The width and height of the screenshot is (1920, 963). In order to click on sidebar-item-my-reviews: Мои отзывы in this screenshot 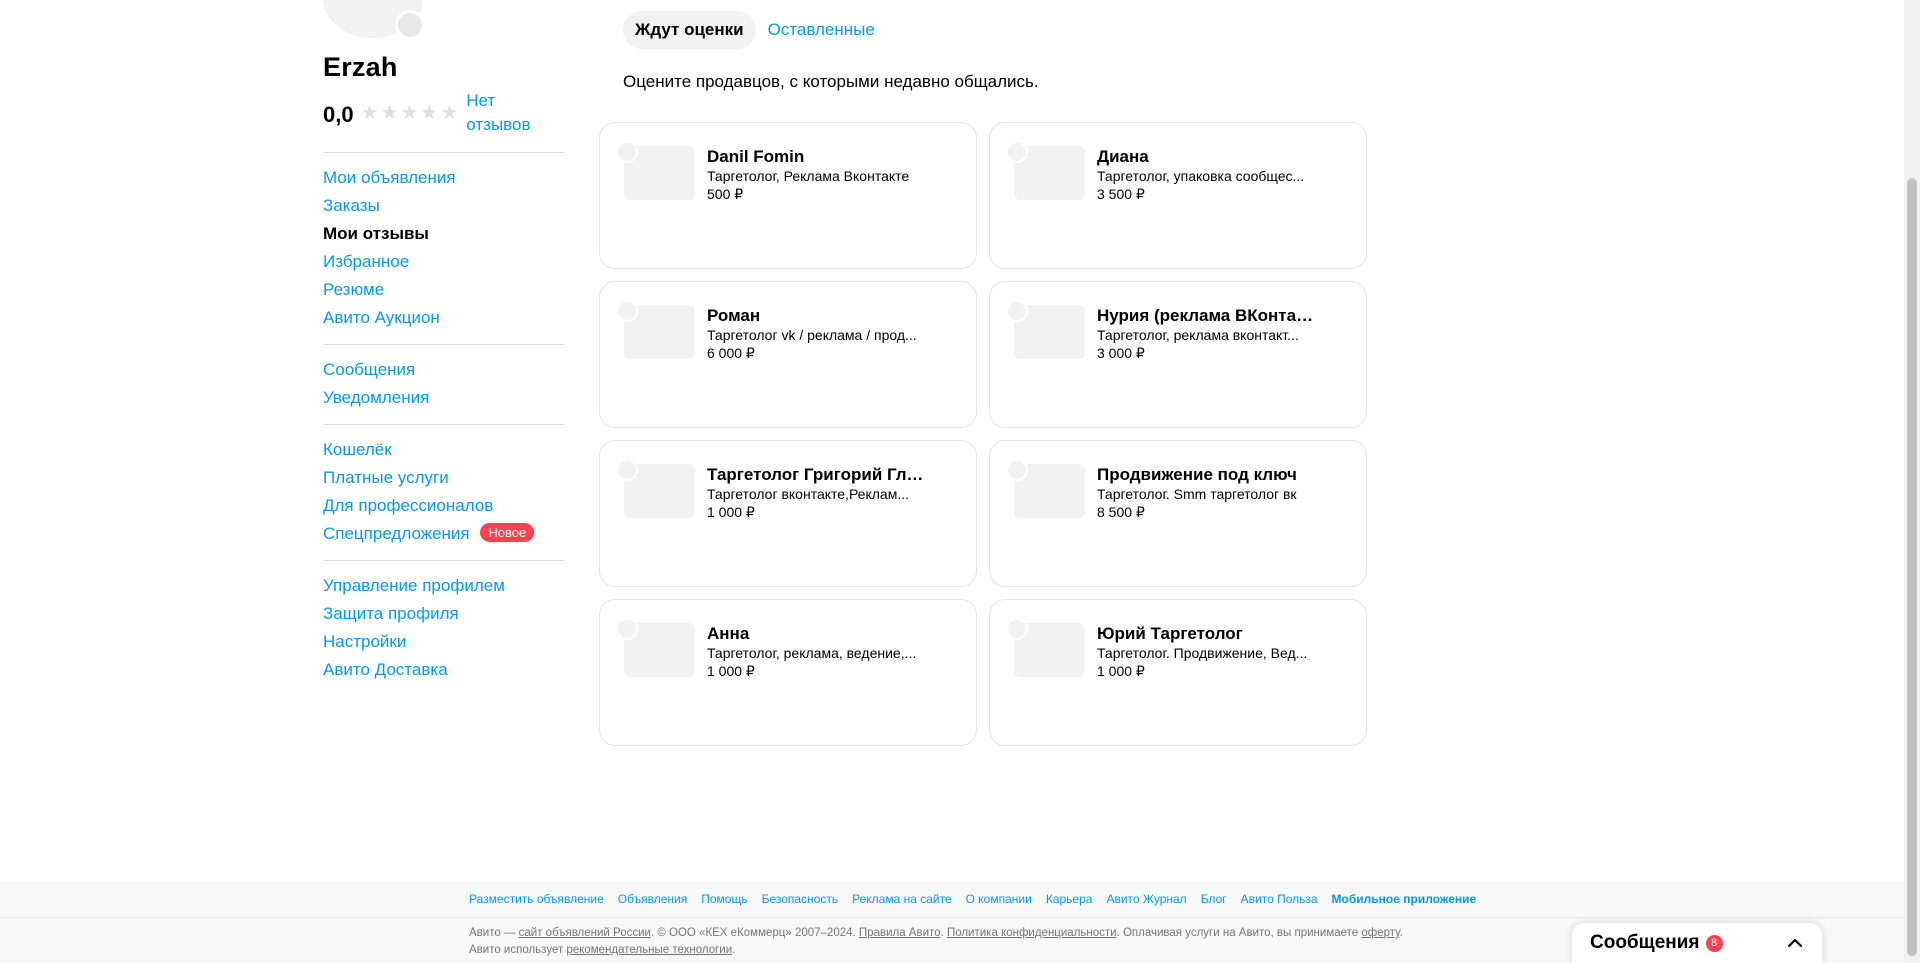, I will do `click(444, 234)`.